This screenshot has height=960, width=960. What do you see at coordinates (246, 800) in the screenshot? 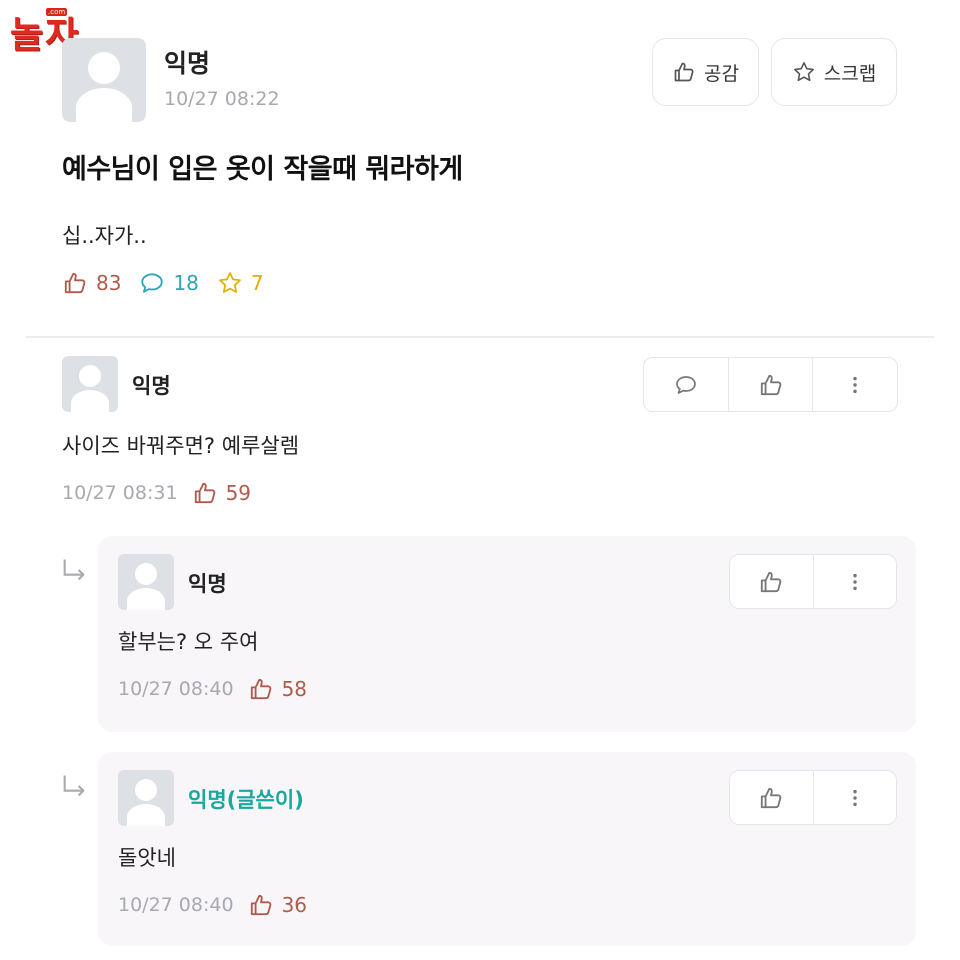
I see `reply-author-name-writer: 익명(글쓴이)` at bounding box center [246, 800].